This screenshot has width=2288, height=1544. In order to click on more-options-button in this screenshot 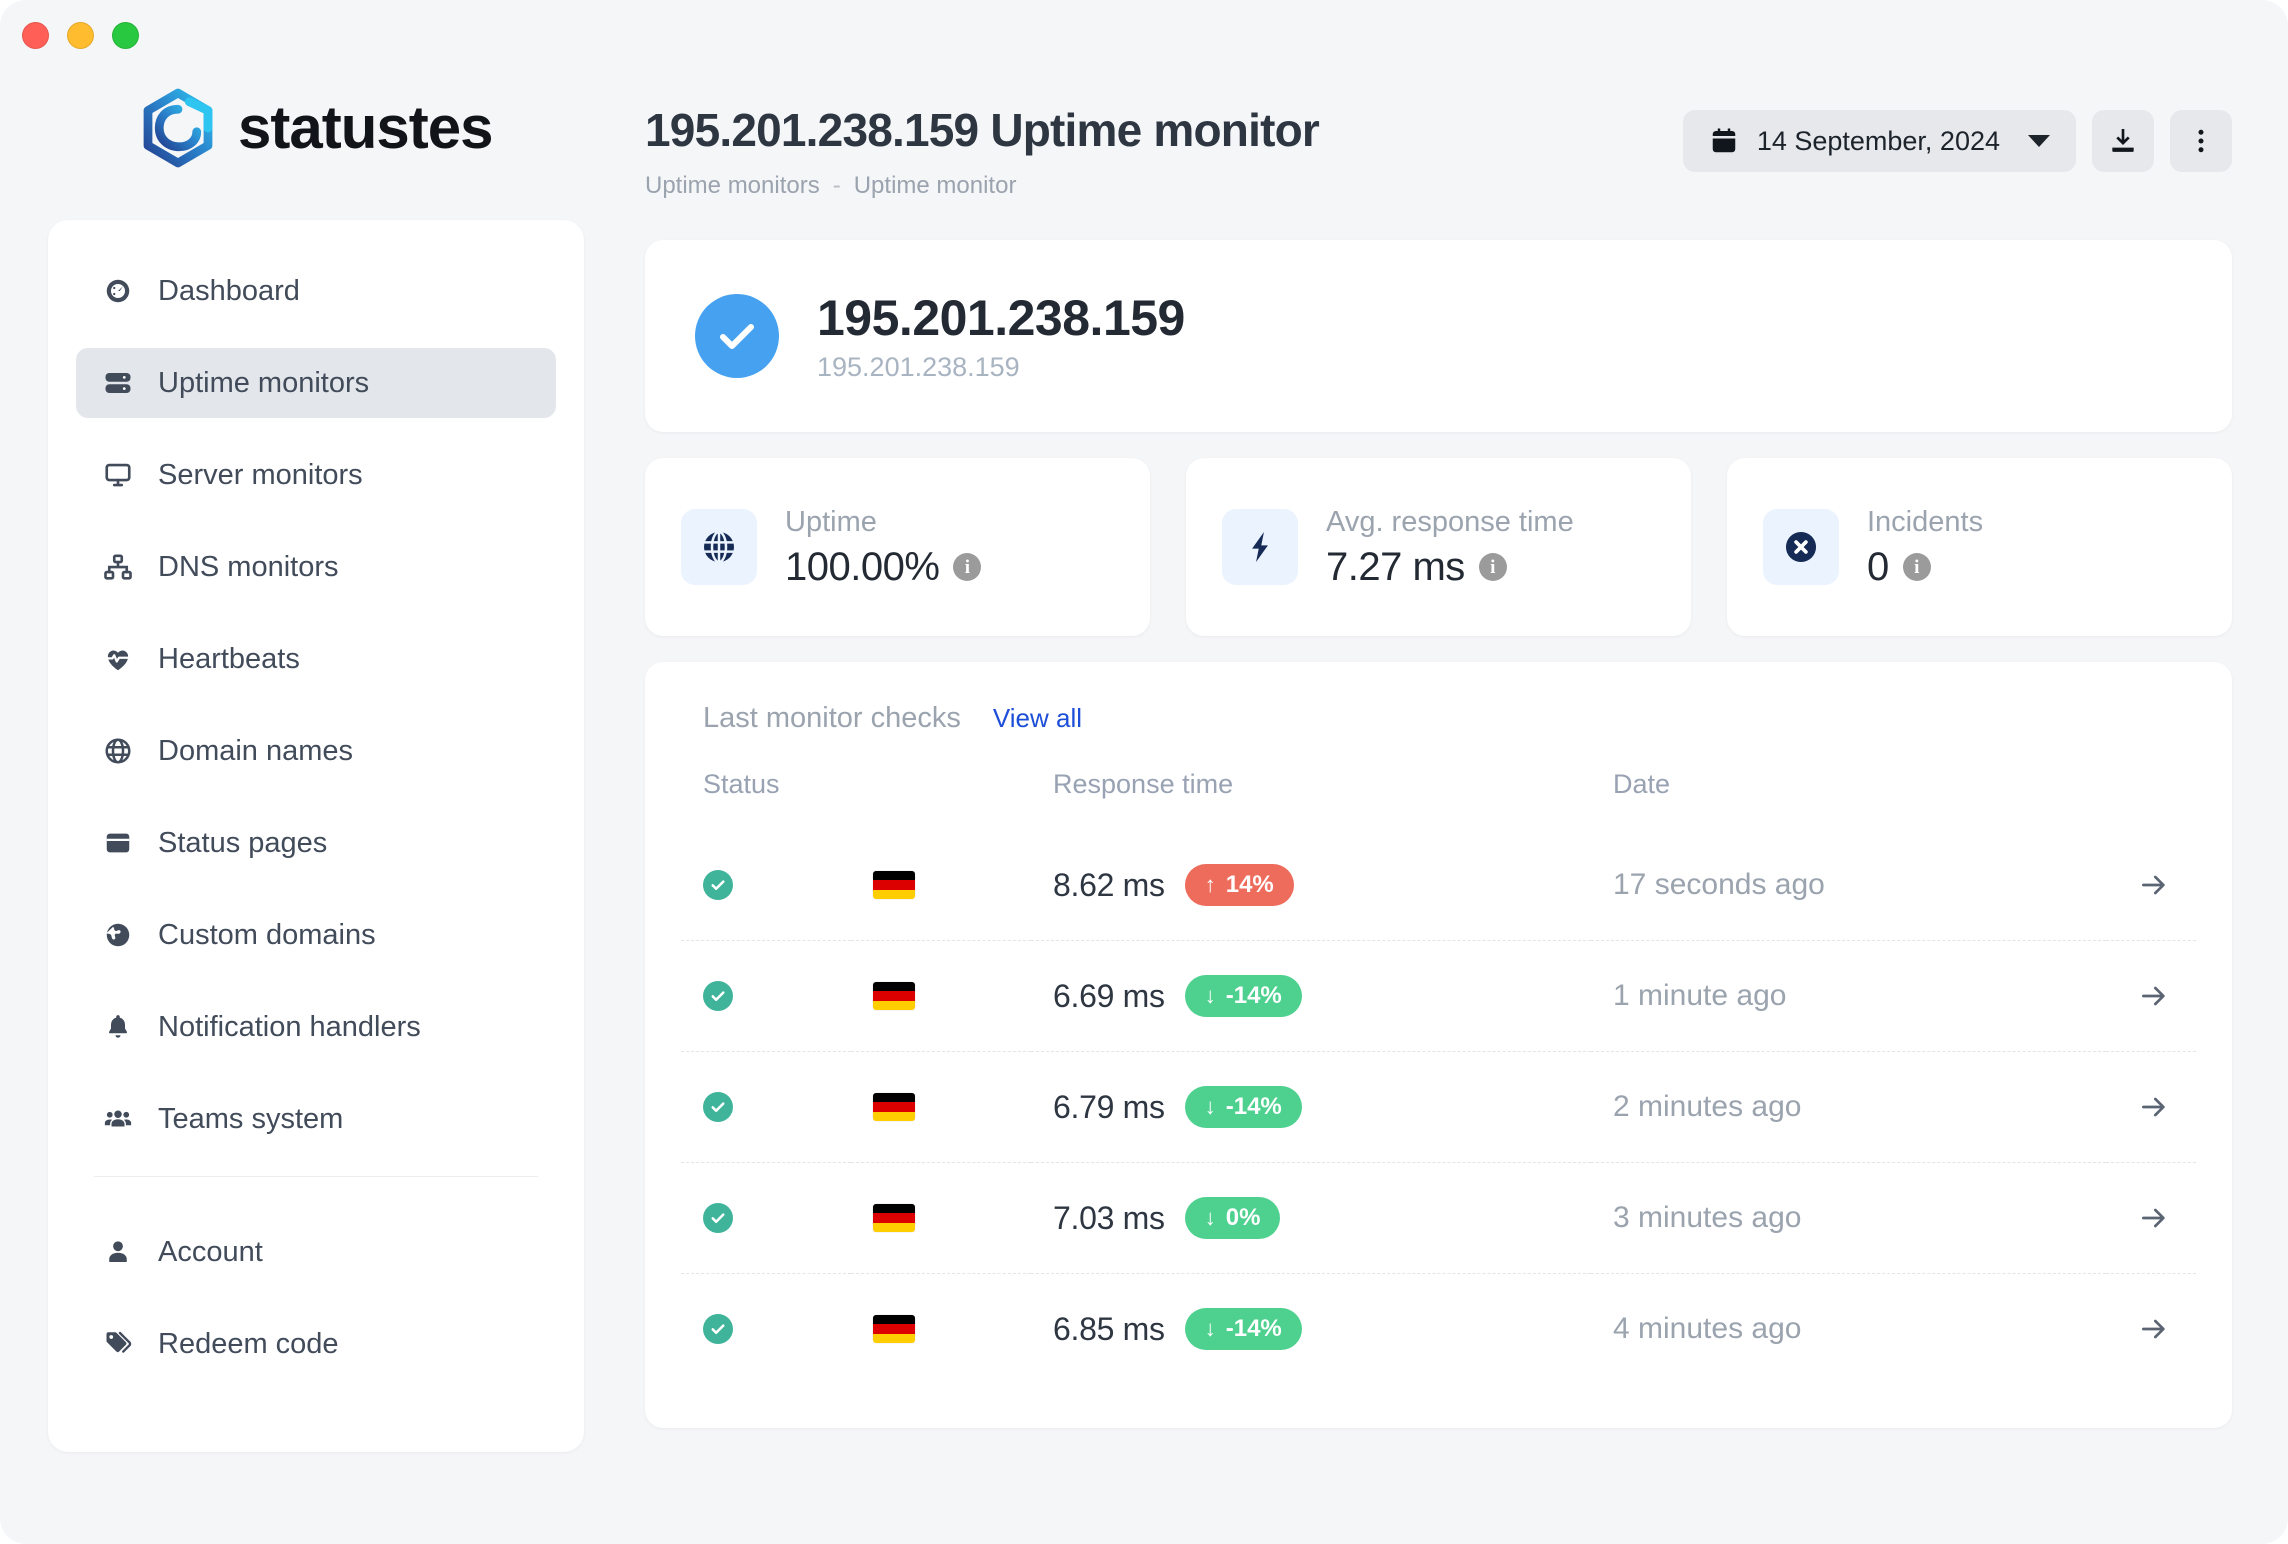, I will do `click(2201, 141)`.